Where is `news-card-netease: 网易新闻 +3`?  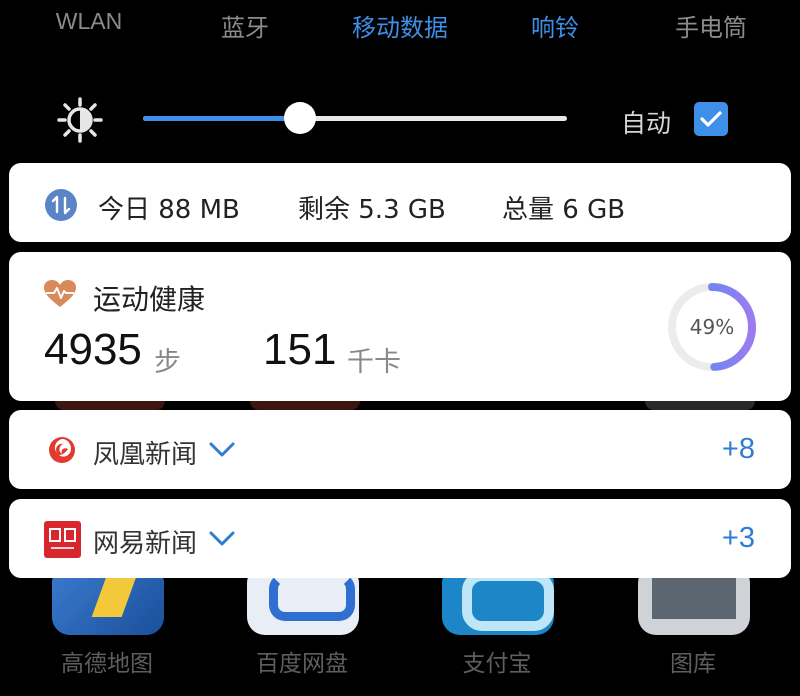
news-card-netease: 网易新闻 +3 is located at coordinates (400, 538).